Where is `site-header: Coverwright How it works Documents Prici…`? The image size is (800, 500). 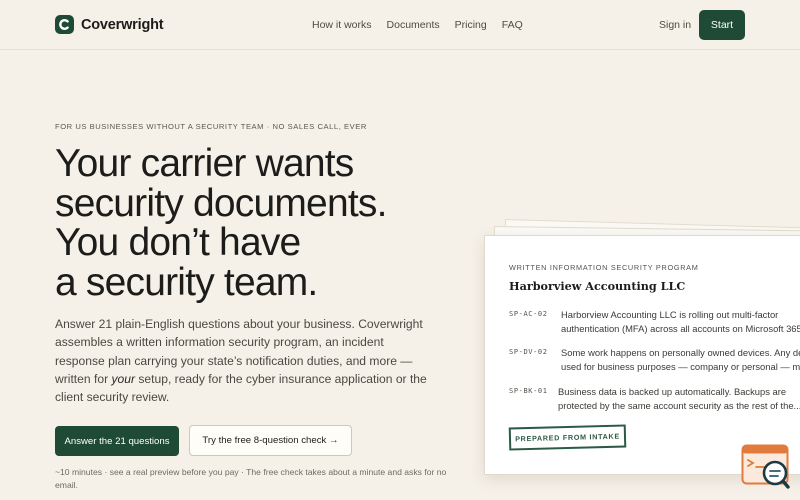 site-header: Coverwright How it works Documents Prici… is located at coordinates (400, 25).